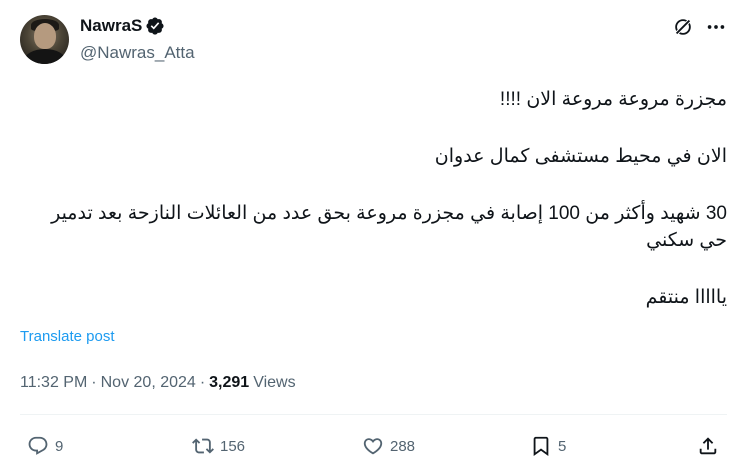  I want to click on verified-badge-icon, so click(155, 26).